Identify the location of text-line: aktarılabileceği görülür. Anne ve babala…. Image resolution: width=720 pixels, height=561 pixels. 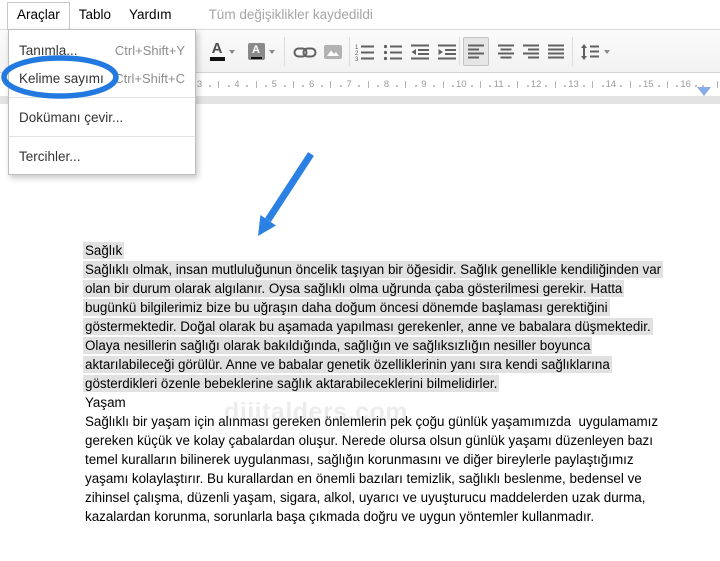
(372, 364).